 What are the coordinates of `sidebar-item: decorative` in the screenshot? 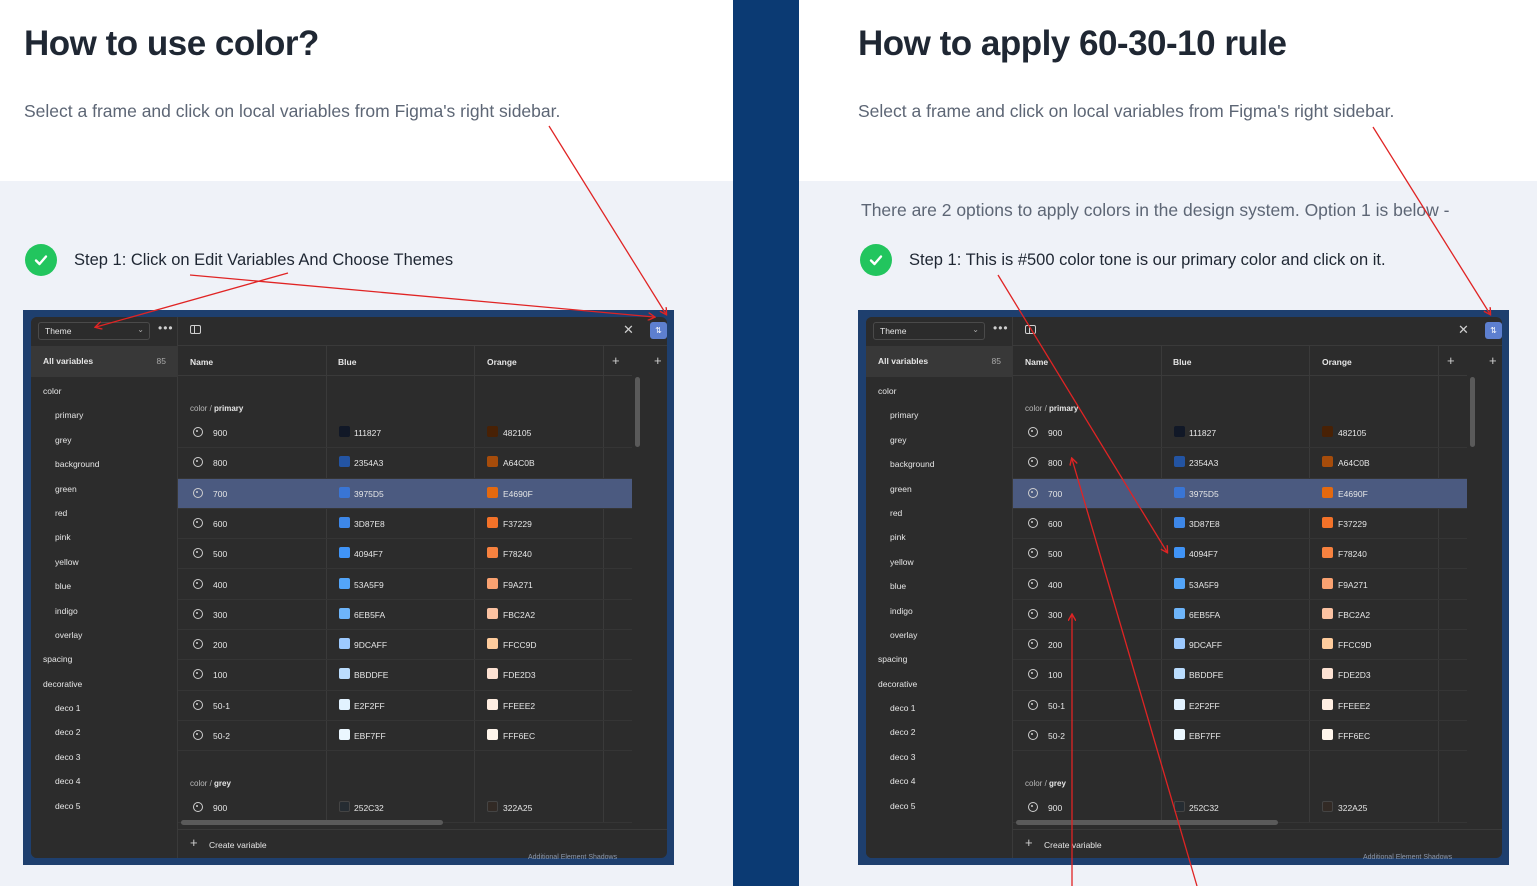 It's located at (939, 684).